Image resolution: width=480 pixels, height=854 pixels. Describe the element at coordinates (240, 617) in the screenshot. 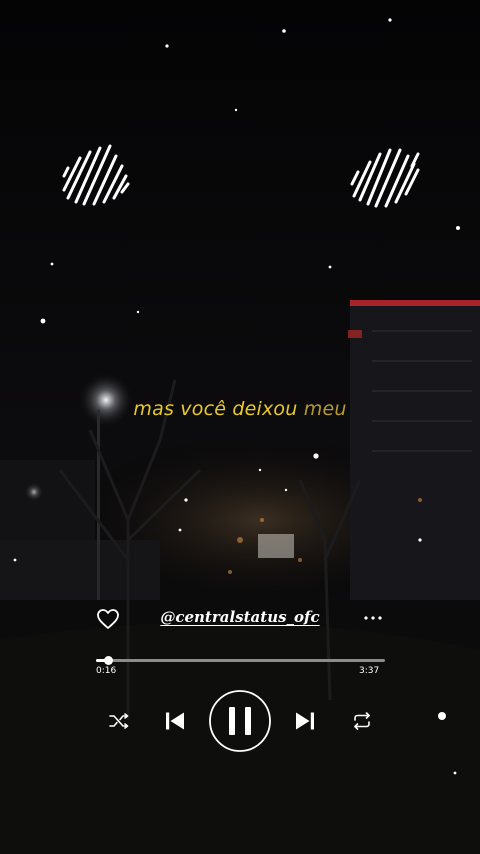

I see `artist-handle: @centralstatus_ofc` at that location.